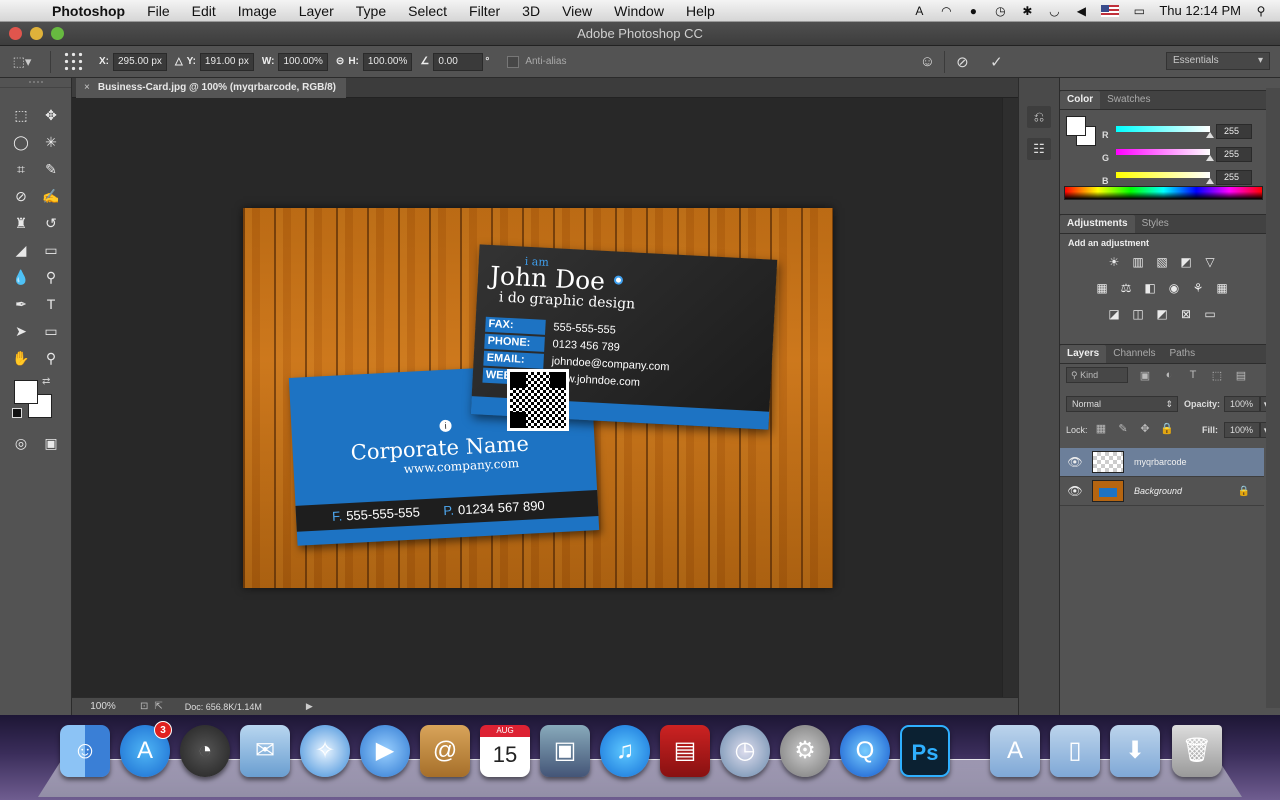  Describe the element at coordinates (158, 706) in the screenshot. I see `share-icon: ⇱` at that location.